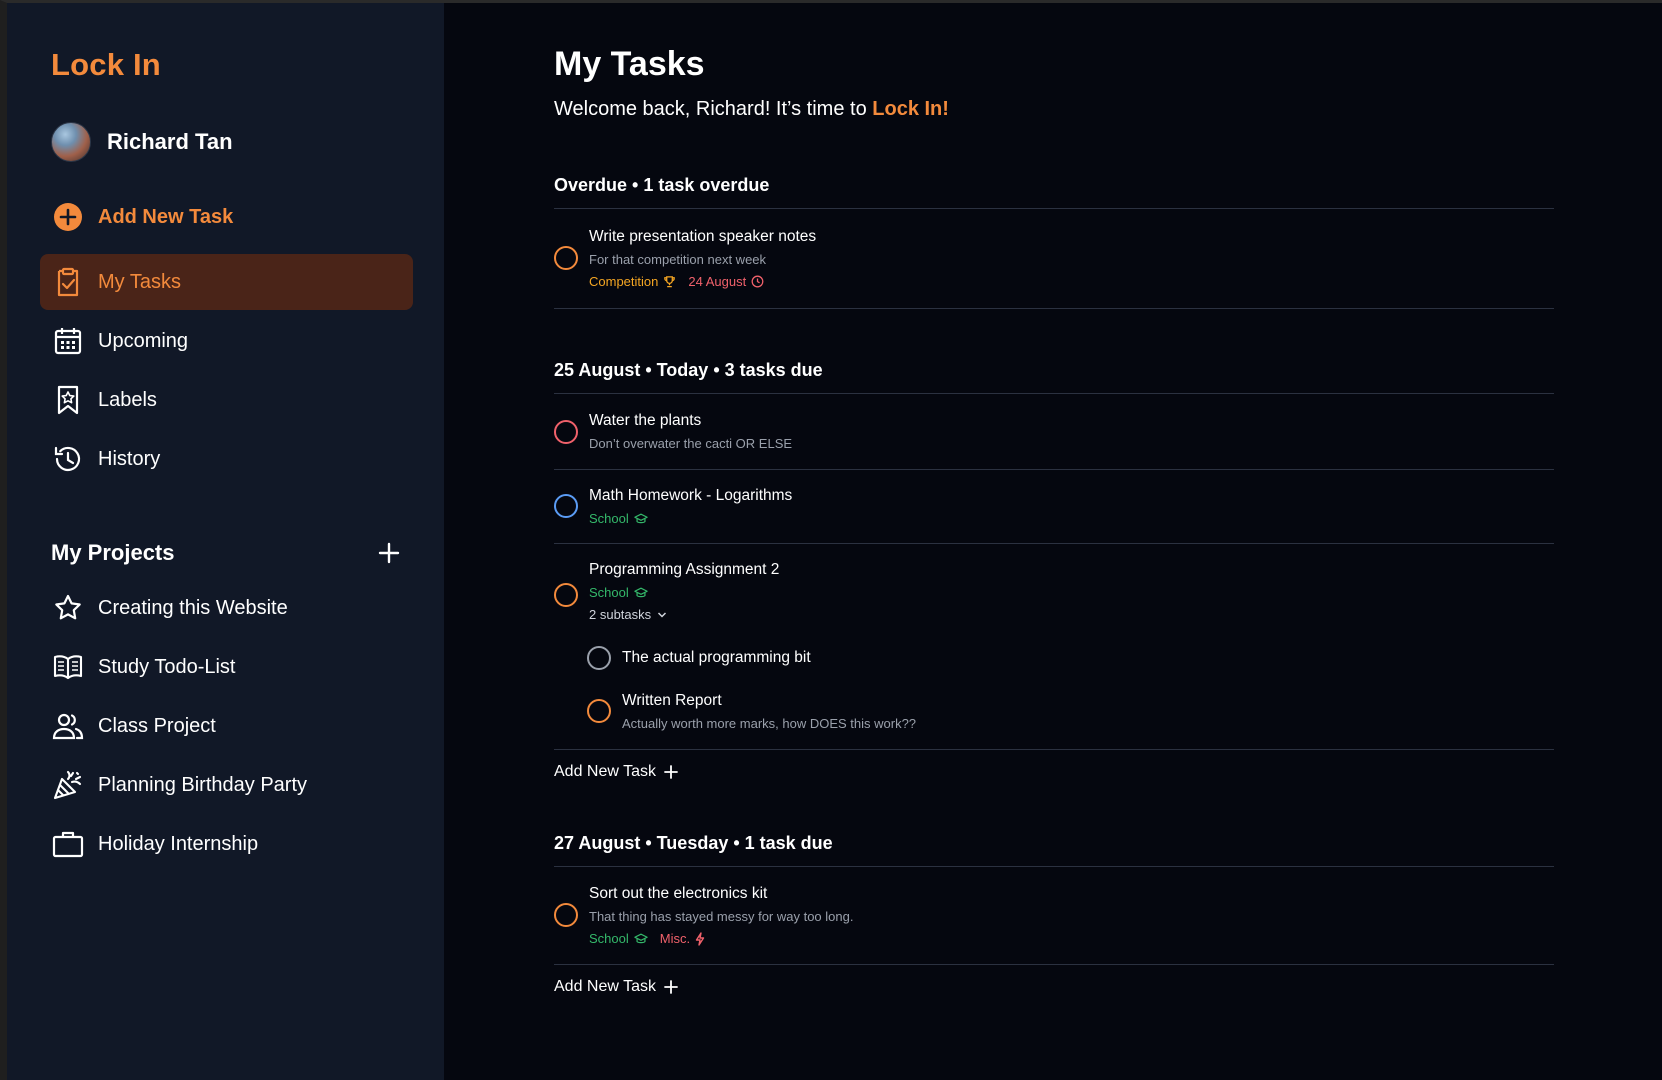  What do you see at coordinates (645, 420) in the screenshot?
I see `task-title: Water the plants` at bounding box center [645, 420].